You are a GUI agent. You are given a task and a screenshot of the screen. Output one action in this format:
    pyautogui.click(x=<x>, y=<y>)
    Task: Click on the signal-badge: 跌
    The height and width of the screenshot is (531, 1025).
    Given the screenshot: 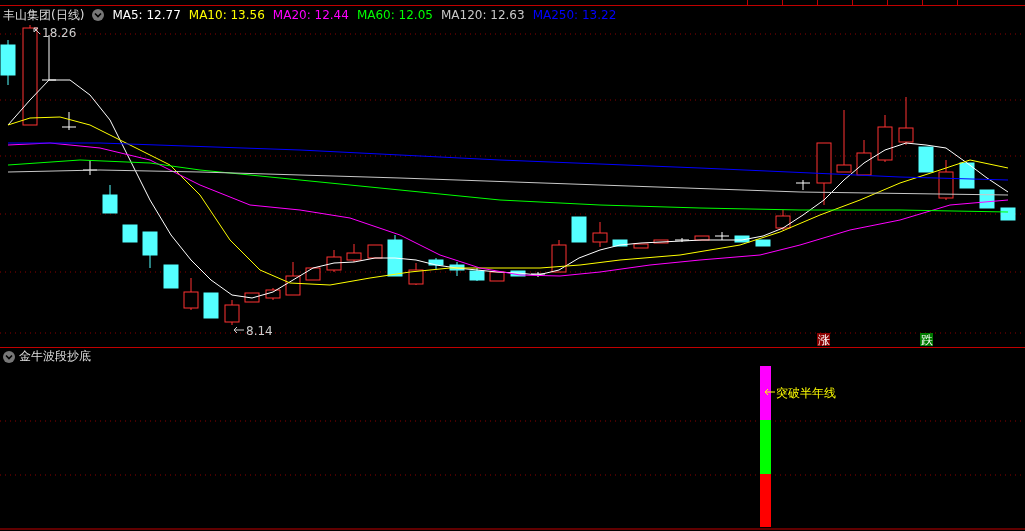 What is the action you would take?
    pyautogui.click(x=926, y=340)
    